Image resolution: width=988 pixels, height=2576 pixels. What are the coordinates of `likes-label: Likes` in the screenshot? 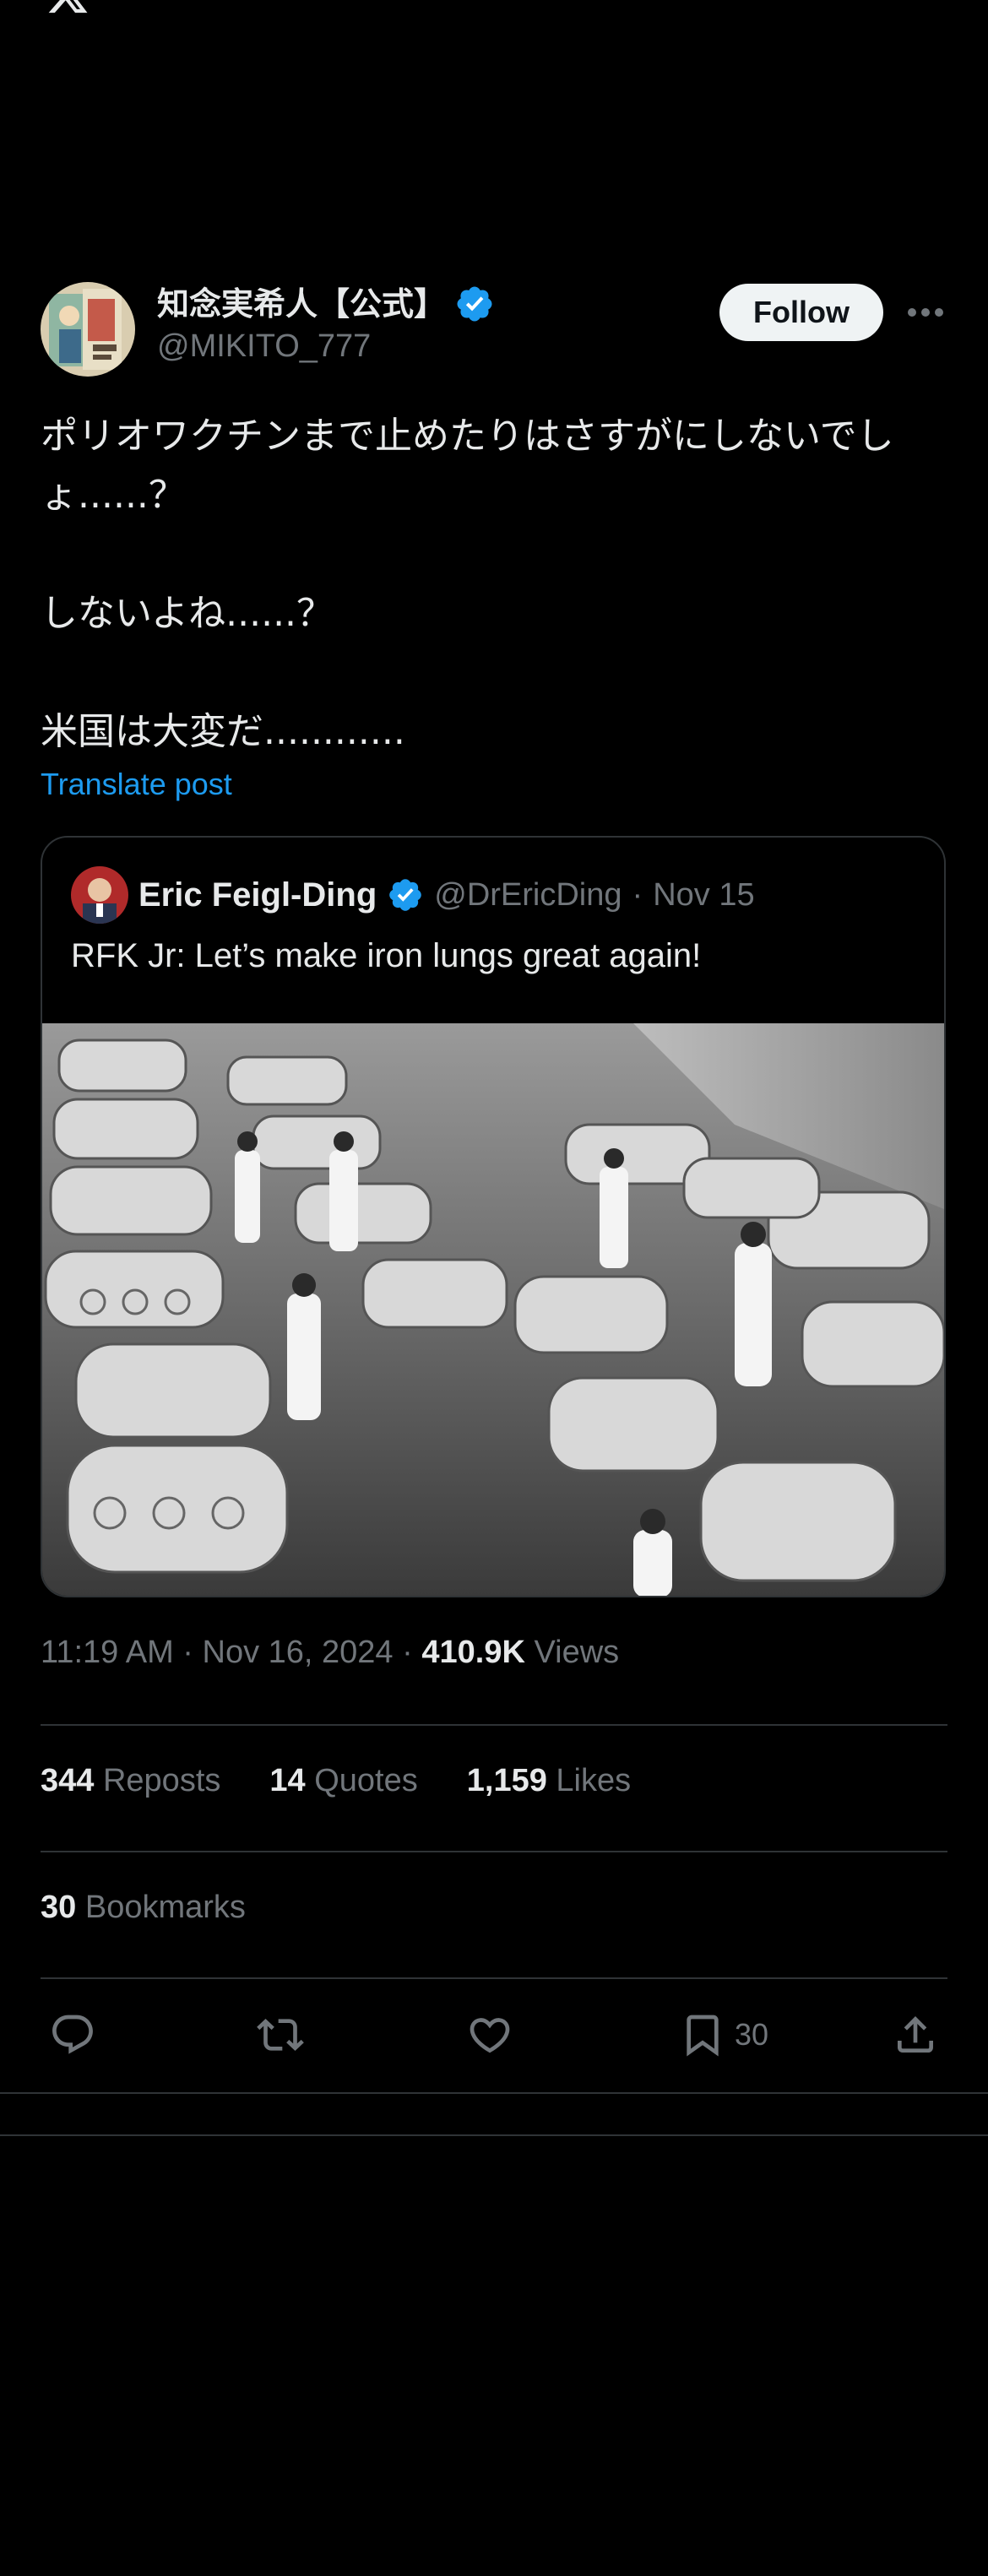 It's located at (594, 1781).